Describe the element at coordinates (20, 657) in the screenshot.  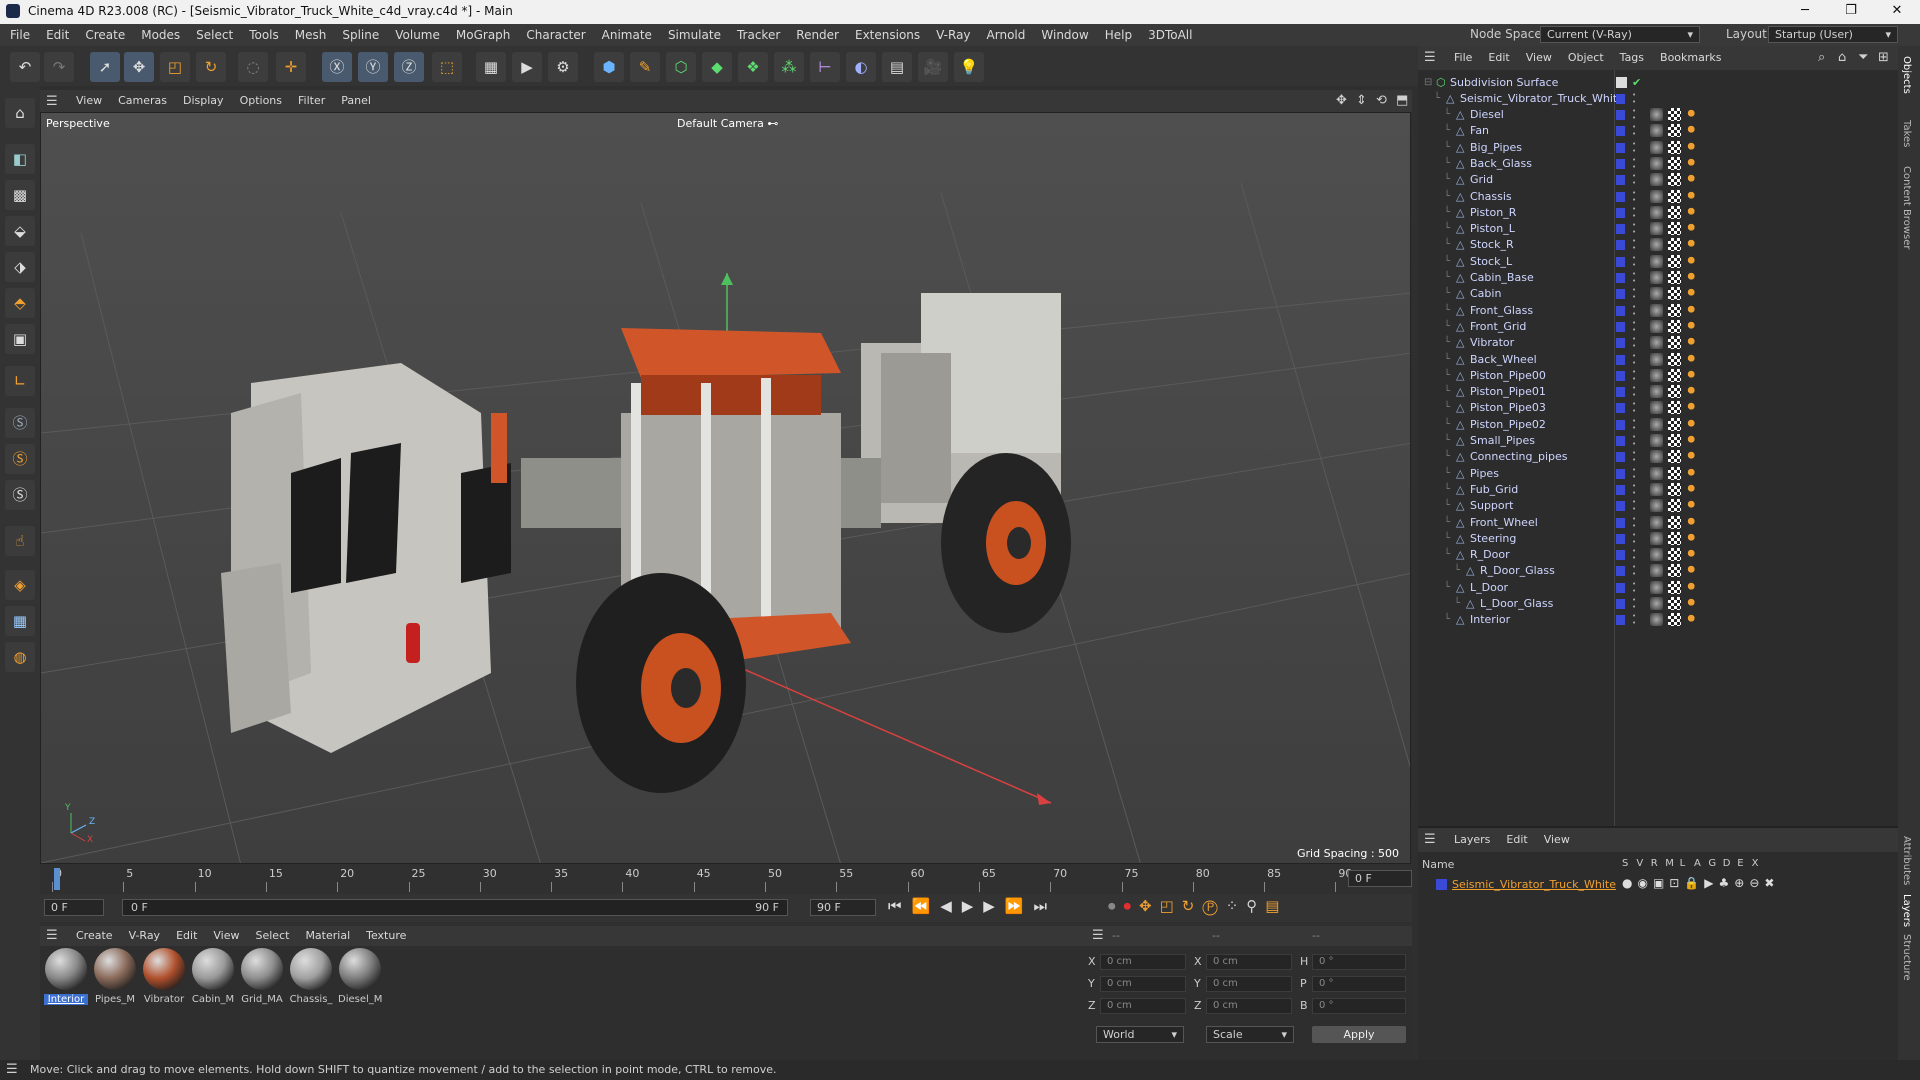
I see `solo-mode-icon: ◍` at that location.